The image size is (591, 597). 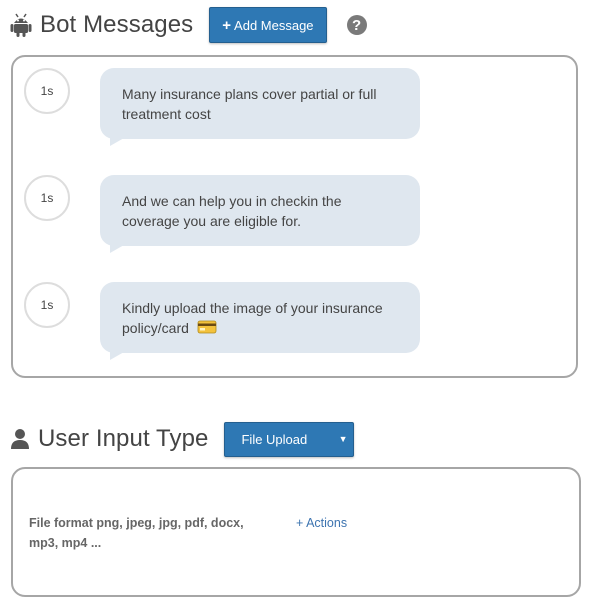 I want to click on android-icon, so click(x=21, y=25).